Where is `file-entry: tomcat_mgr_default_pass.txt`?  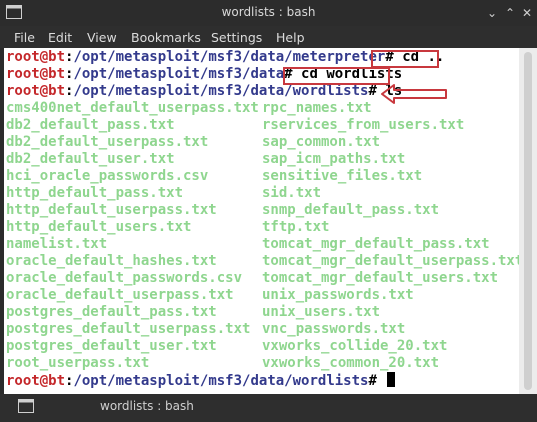 file-entry: tomcat_mgr_default_pass.txt is located at coordinates (376, 244).